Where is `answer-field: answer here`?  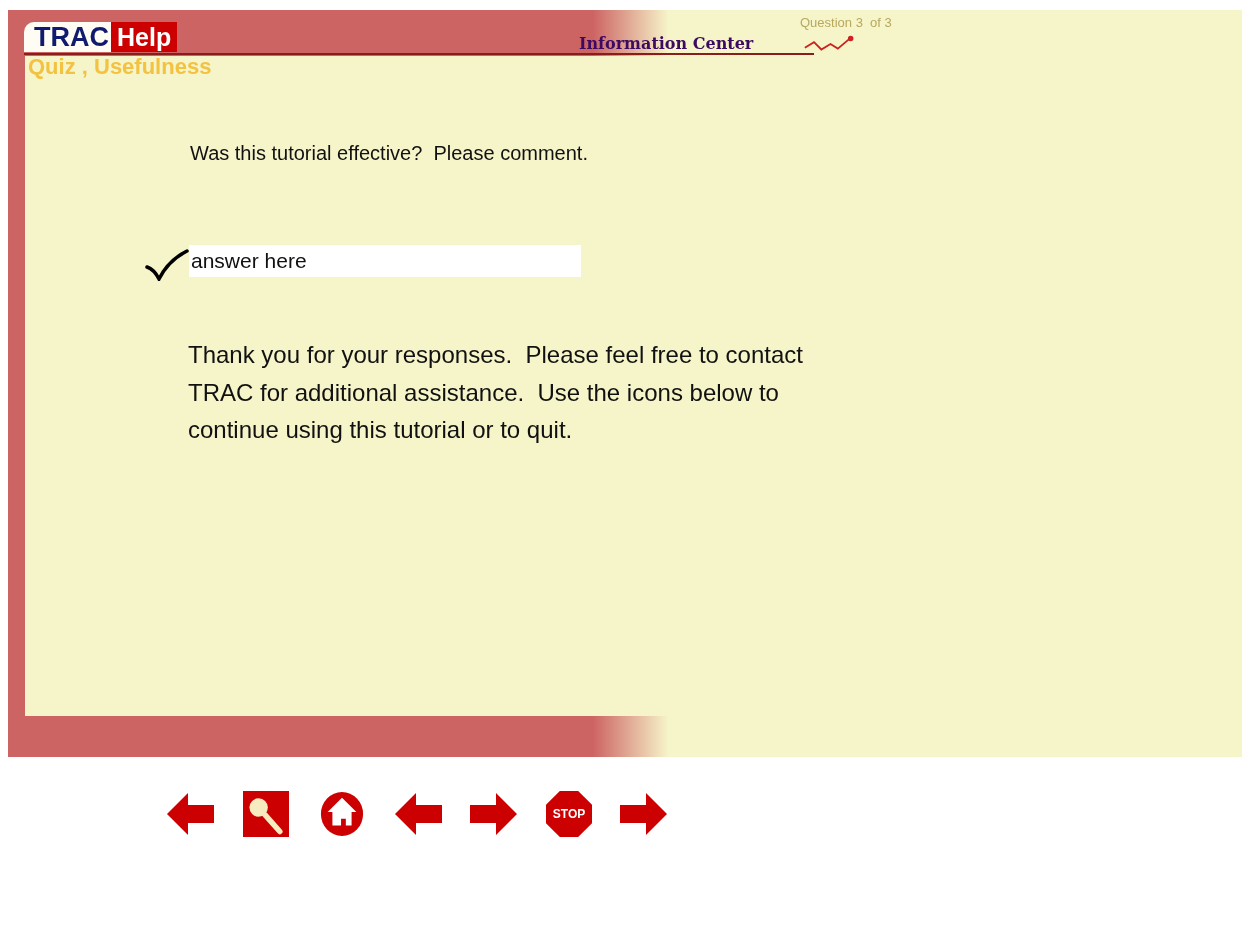 answer-field: answer here is located at coordinates (385, 261).